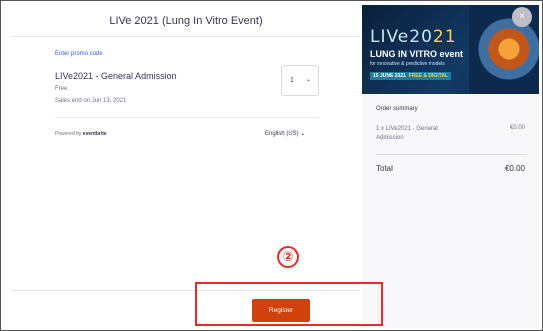 The height and width of the screenshot is (331, 543). I want to click on powered-by-prefix: Powered by, so click(68, 134).